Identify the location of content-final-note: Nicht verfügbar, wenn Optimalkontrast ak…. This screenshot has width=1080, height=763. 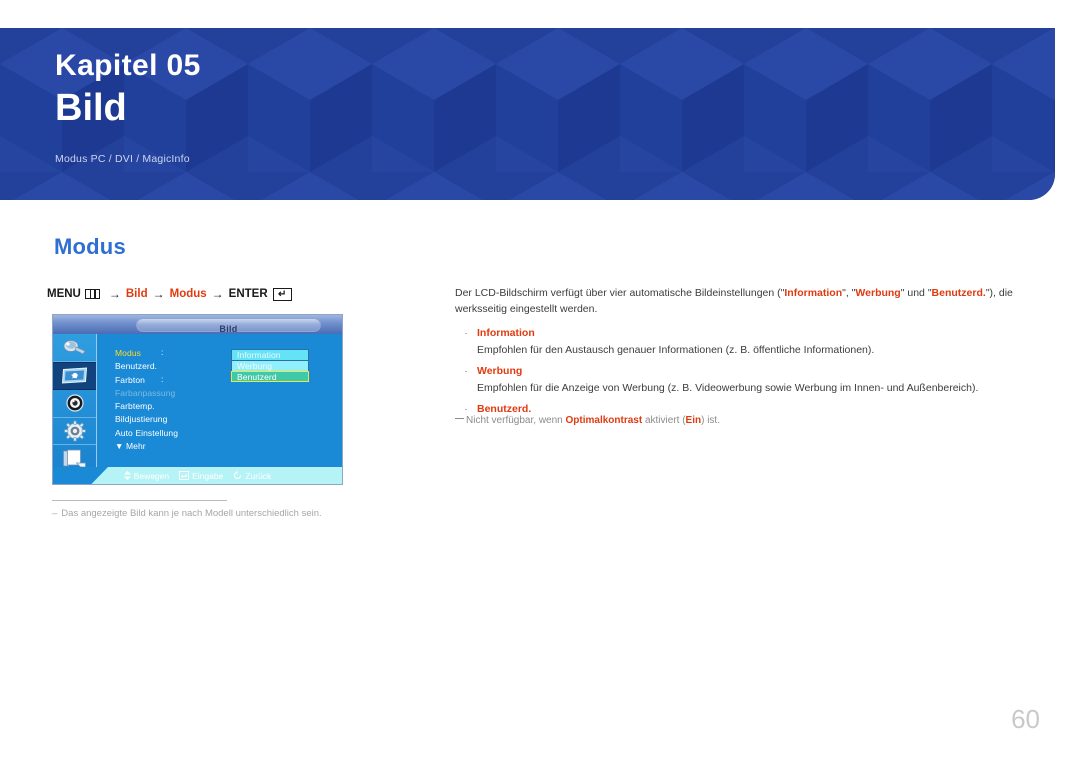
(587, 420).